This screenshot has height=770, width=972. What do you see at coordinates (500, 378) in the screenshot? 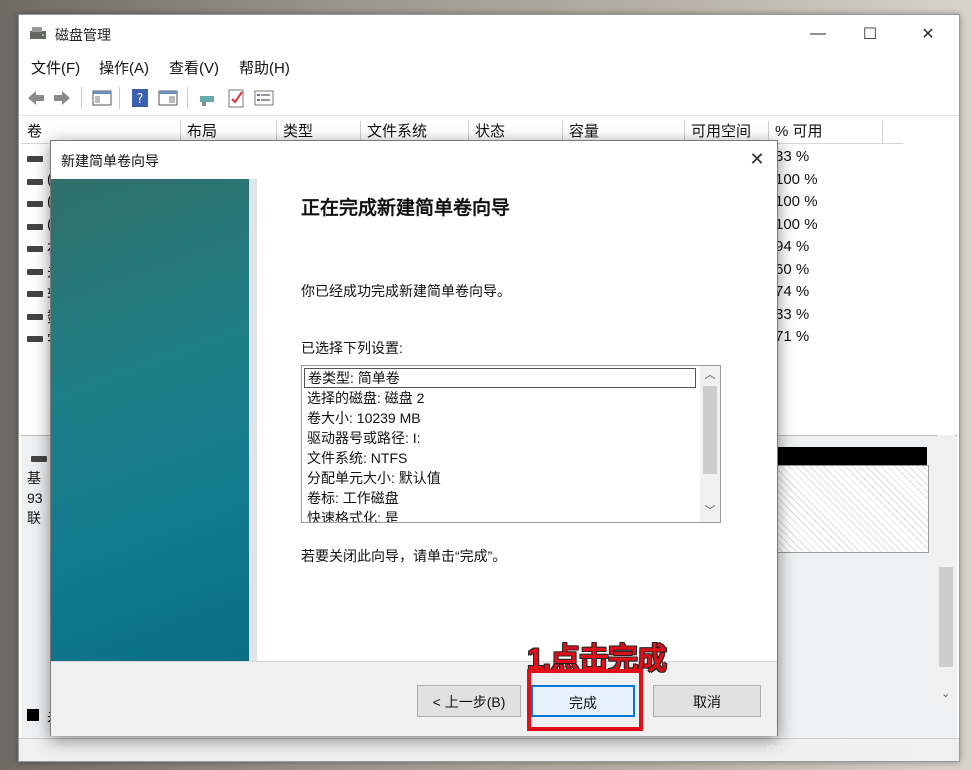
I see `list-item: 卷类型: 简单卷` at bounding box center [500, 378].